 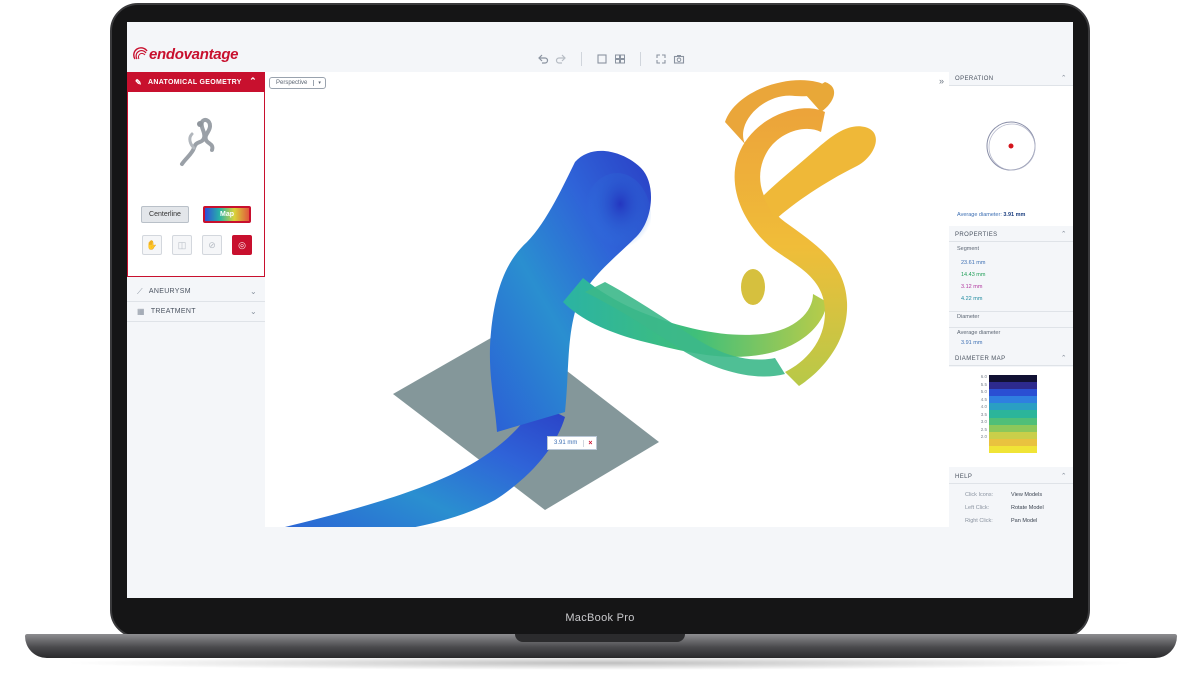 I want to click on device-label: MacBook Pro, so click(x=600, y=618).